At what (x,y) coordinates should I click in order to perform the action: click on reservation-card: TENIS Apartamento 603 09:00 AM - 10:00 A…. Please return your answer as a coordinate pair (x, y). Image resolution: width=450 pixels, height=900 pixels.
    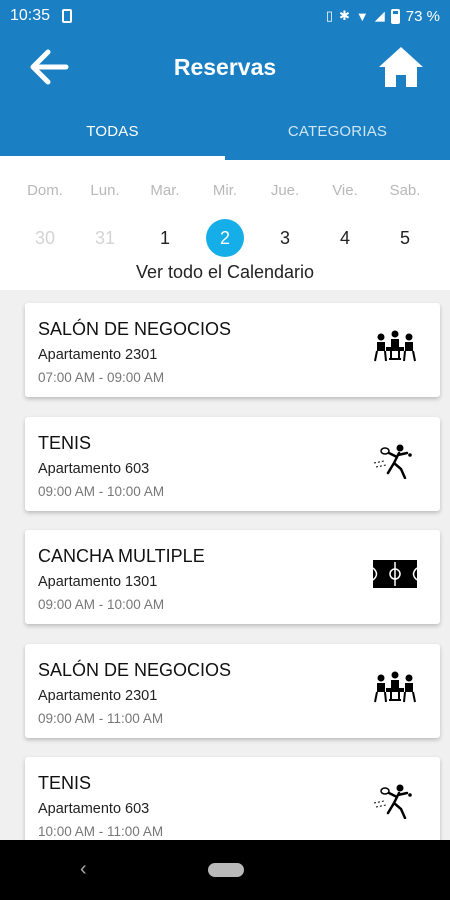
    Looking at the image, I should click on (232, 464).